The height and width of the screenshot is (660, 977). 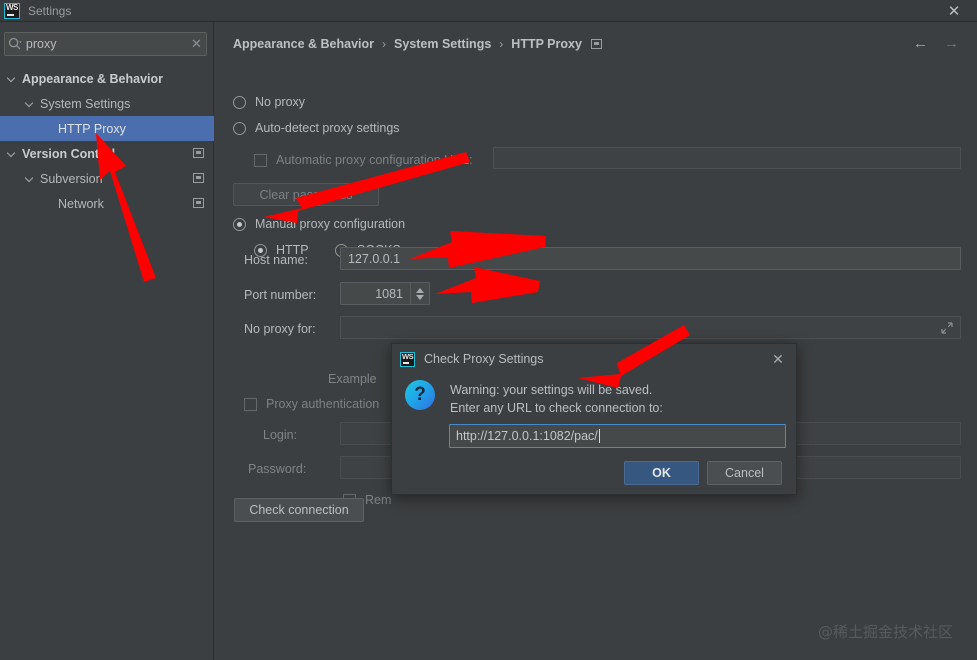 I want to click on search-icon, so click(x=15, y=44).